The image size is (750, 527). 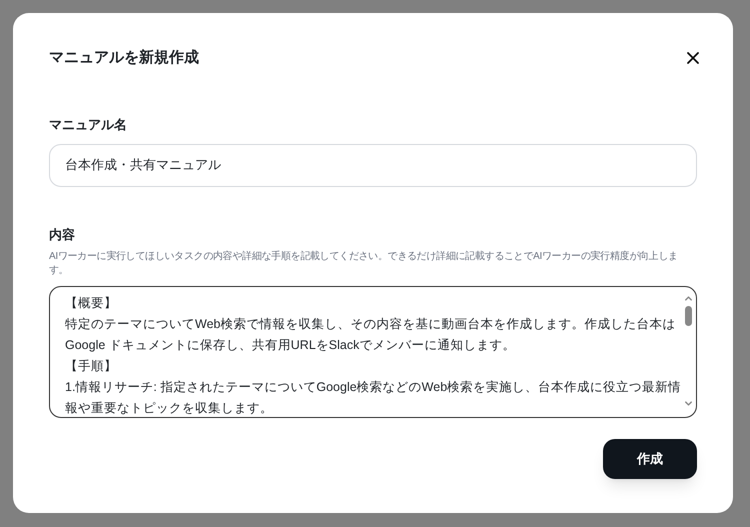 I want to click on content-text-line: 特定のテーマについてWeb検索で情報を収集し、その内容を基に動画台本を作成します。作成した台本はGoogle ドキュメントに保存し、共有用URLをSlackでメンバーに通知します。, so click(x=370, y=335).